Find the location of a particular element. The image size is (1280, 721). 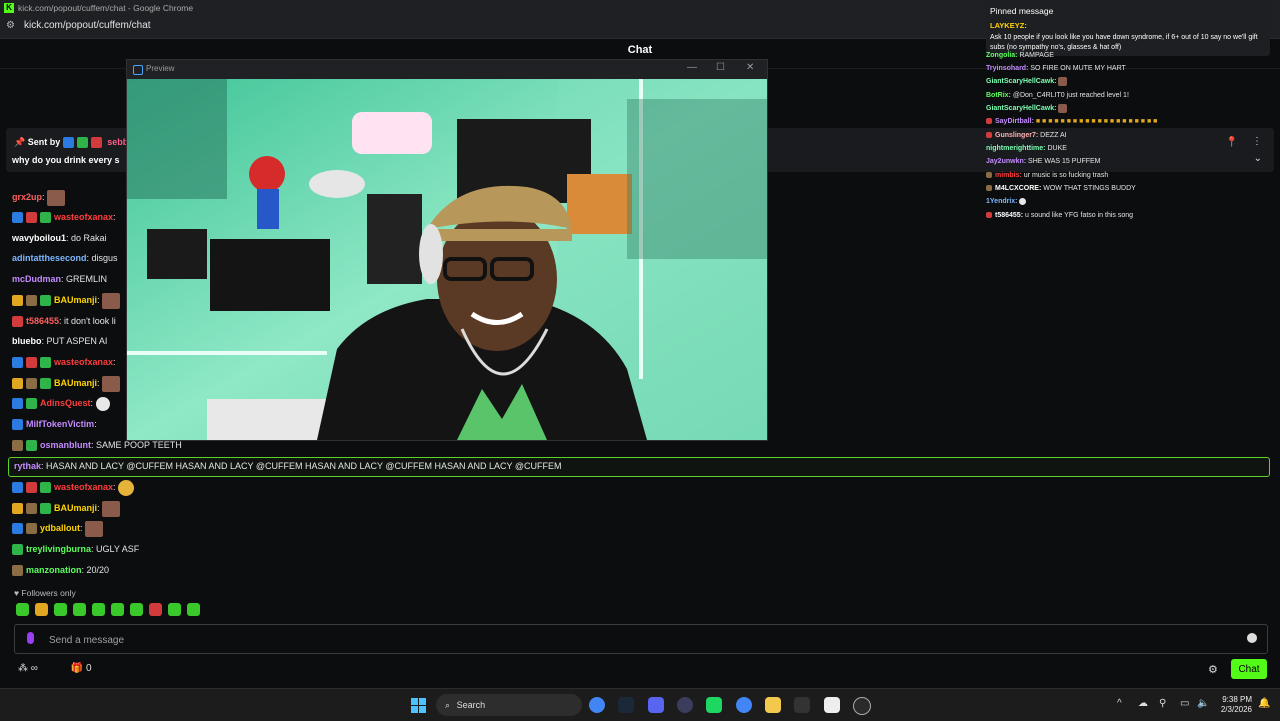

url-text: kick.com/popout/cuffem/chat is located at coordinates (87, 25).